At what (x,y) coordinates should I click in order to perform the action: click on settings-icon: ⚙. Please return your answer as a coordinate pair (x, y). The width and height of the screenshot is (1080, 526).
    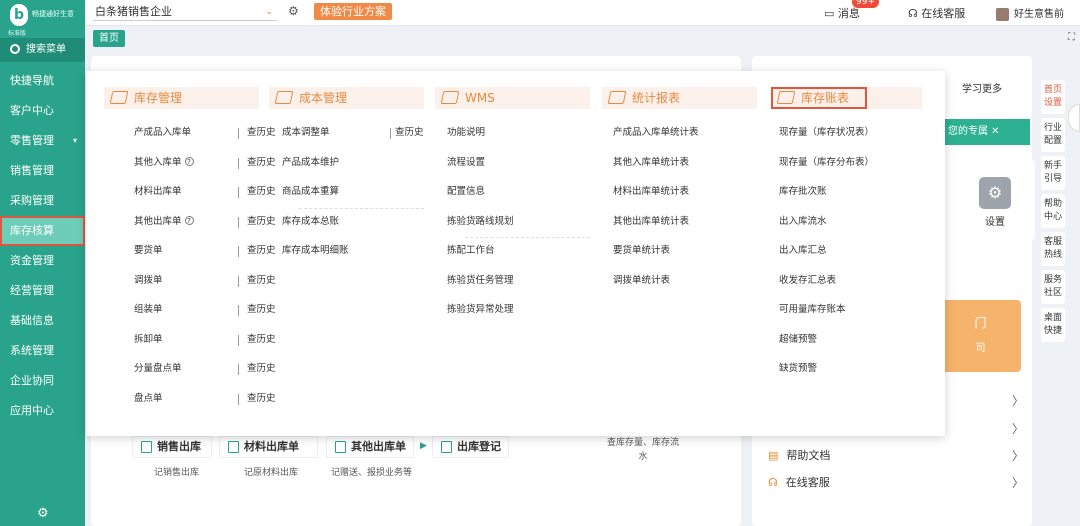
    Looking at the image, I should click on (293, 11).